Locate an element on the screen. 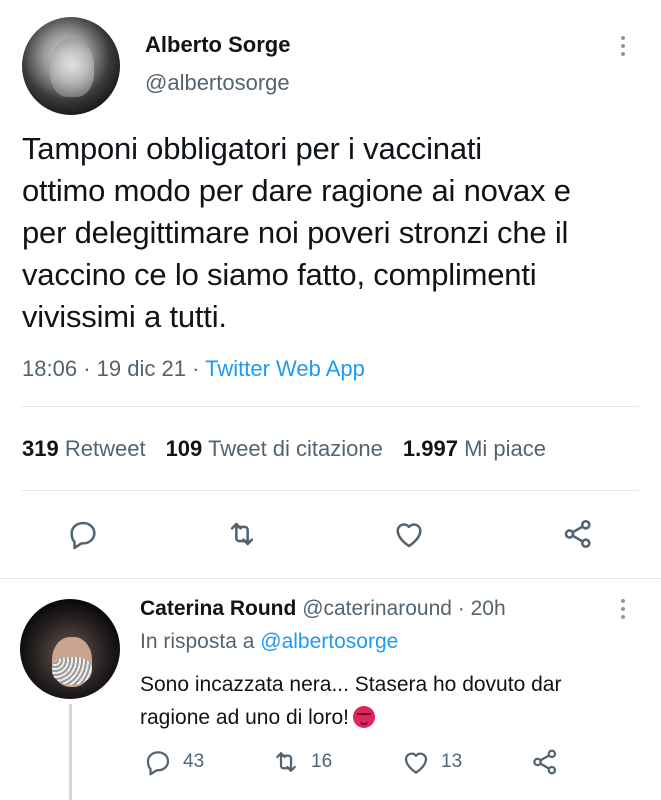  reply-to-handle-link: @albertosorge is located at coordinates (329, 641).